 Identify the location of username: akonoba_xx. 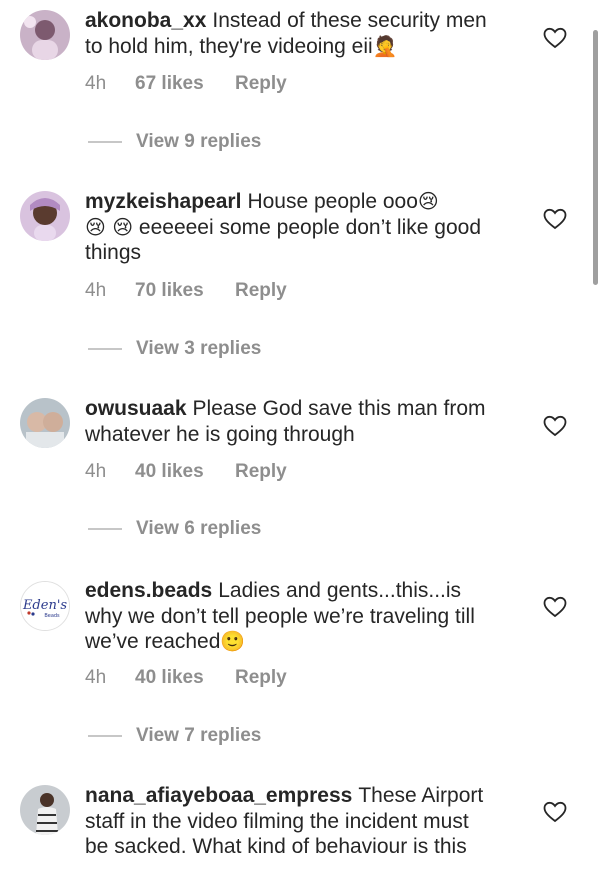
(145, 20).